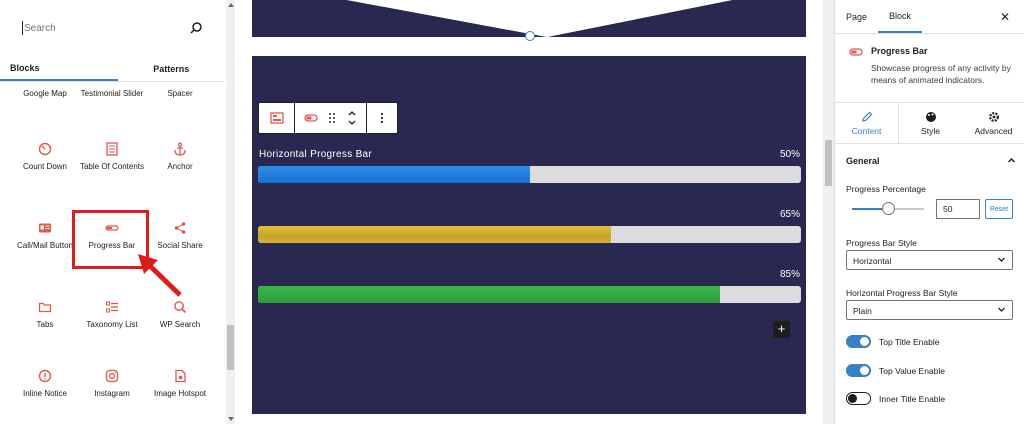 Image resolution: width=1024 pixels, height=424 pixels. Describe the element at coordinates (231, 5) in the screenshot. I see `scroll-up-icon` at that location.